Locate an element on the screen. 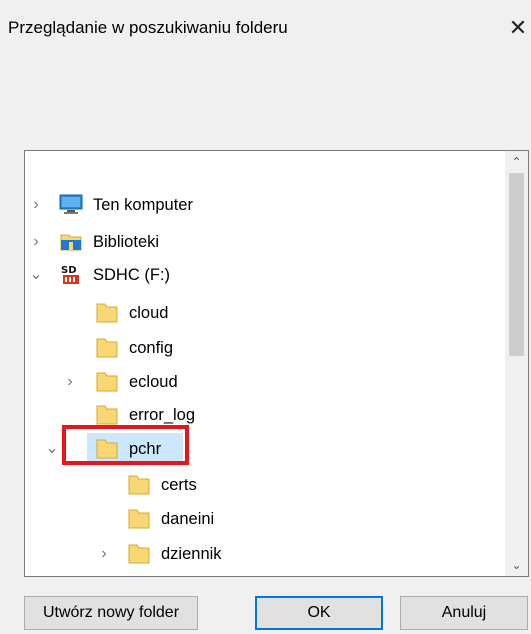 The width and height of the screenshot is (531, 634). sd-card-icon: SD is located at coordinates (70, 274).